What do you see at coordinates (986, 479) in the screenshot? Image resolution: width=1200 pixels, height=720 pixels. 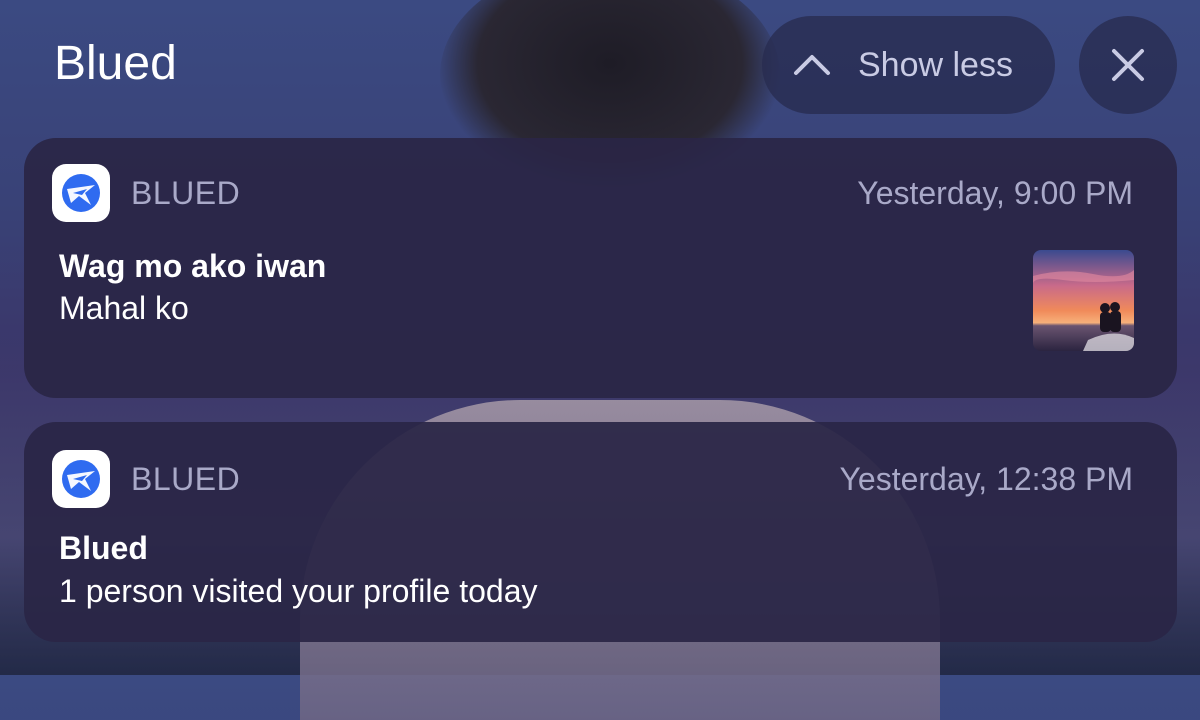 I see `notification-time: Yesterday, 12:38 PM` at bounding box center [986, 479].